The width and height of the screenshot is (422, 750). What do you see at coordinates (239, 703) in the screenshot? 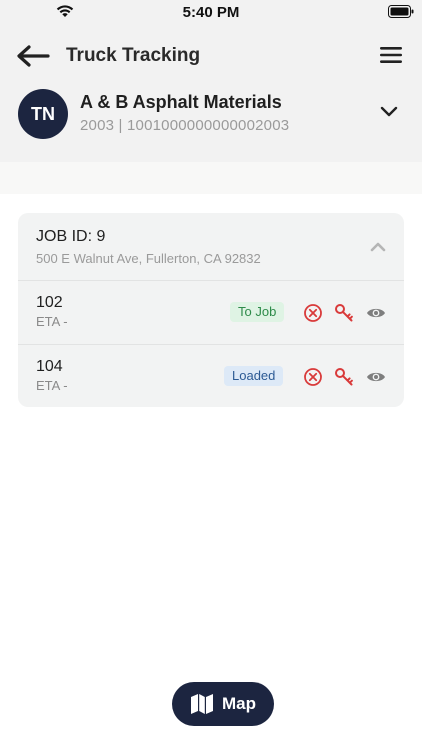
I see `map-button-label: Map` at bounding box center [239, 703].